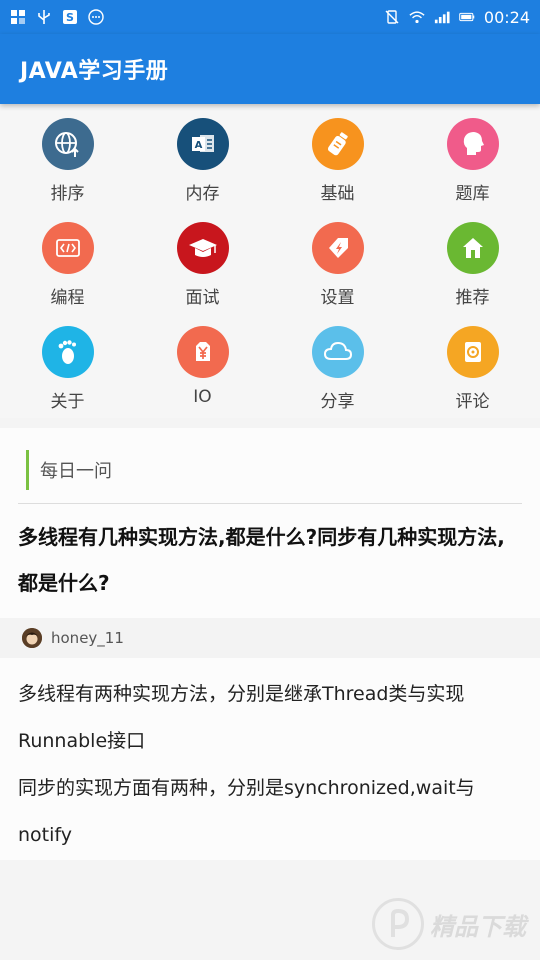 This screenshot has height=960, width=540. I want to click on svg-text: S, so click(70, 17).